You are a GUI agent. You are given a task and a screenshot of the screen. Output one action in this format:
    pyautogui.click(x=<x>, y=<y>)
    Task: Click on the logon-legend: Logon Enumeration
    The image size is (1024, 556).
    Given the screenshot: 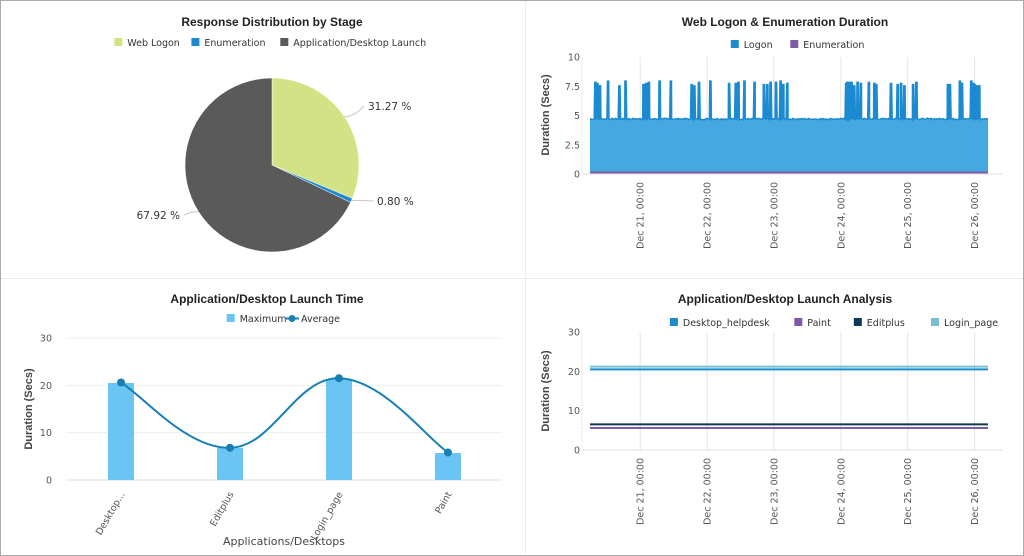 What is the action you would take?
    pyautogui.click(x=797, y=45)
    